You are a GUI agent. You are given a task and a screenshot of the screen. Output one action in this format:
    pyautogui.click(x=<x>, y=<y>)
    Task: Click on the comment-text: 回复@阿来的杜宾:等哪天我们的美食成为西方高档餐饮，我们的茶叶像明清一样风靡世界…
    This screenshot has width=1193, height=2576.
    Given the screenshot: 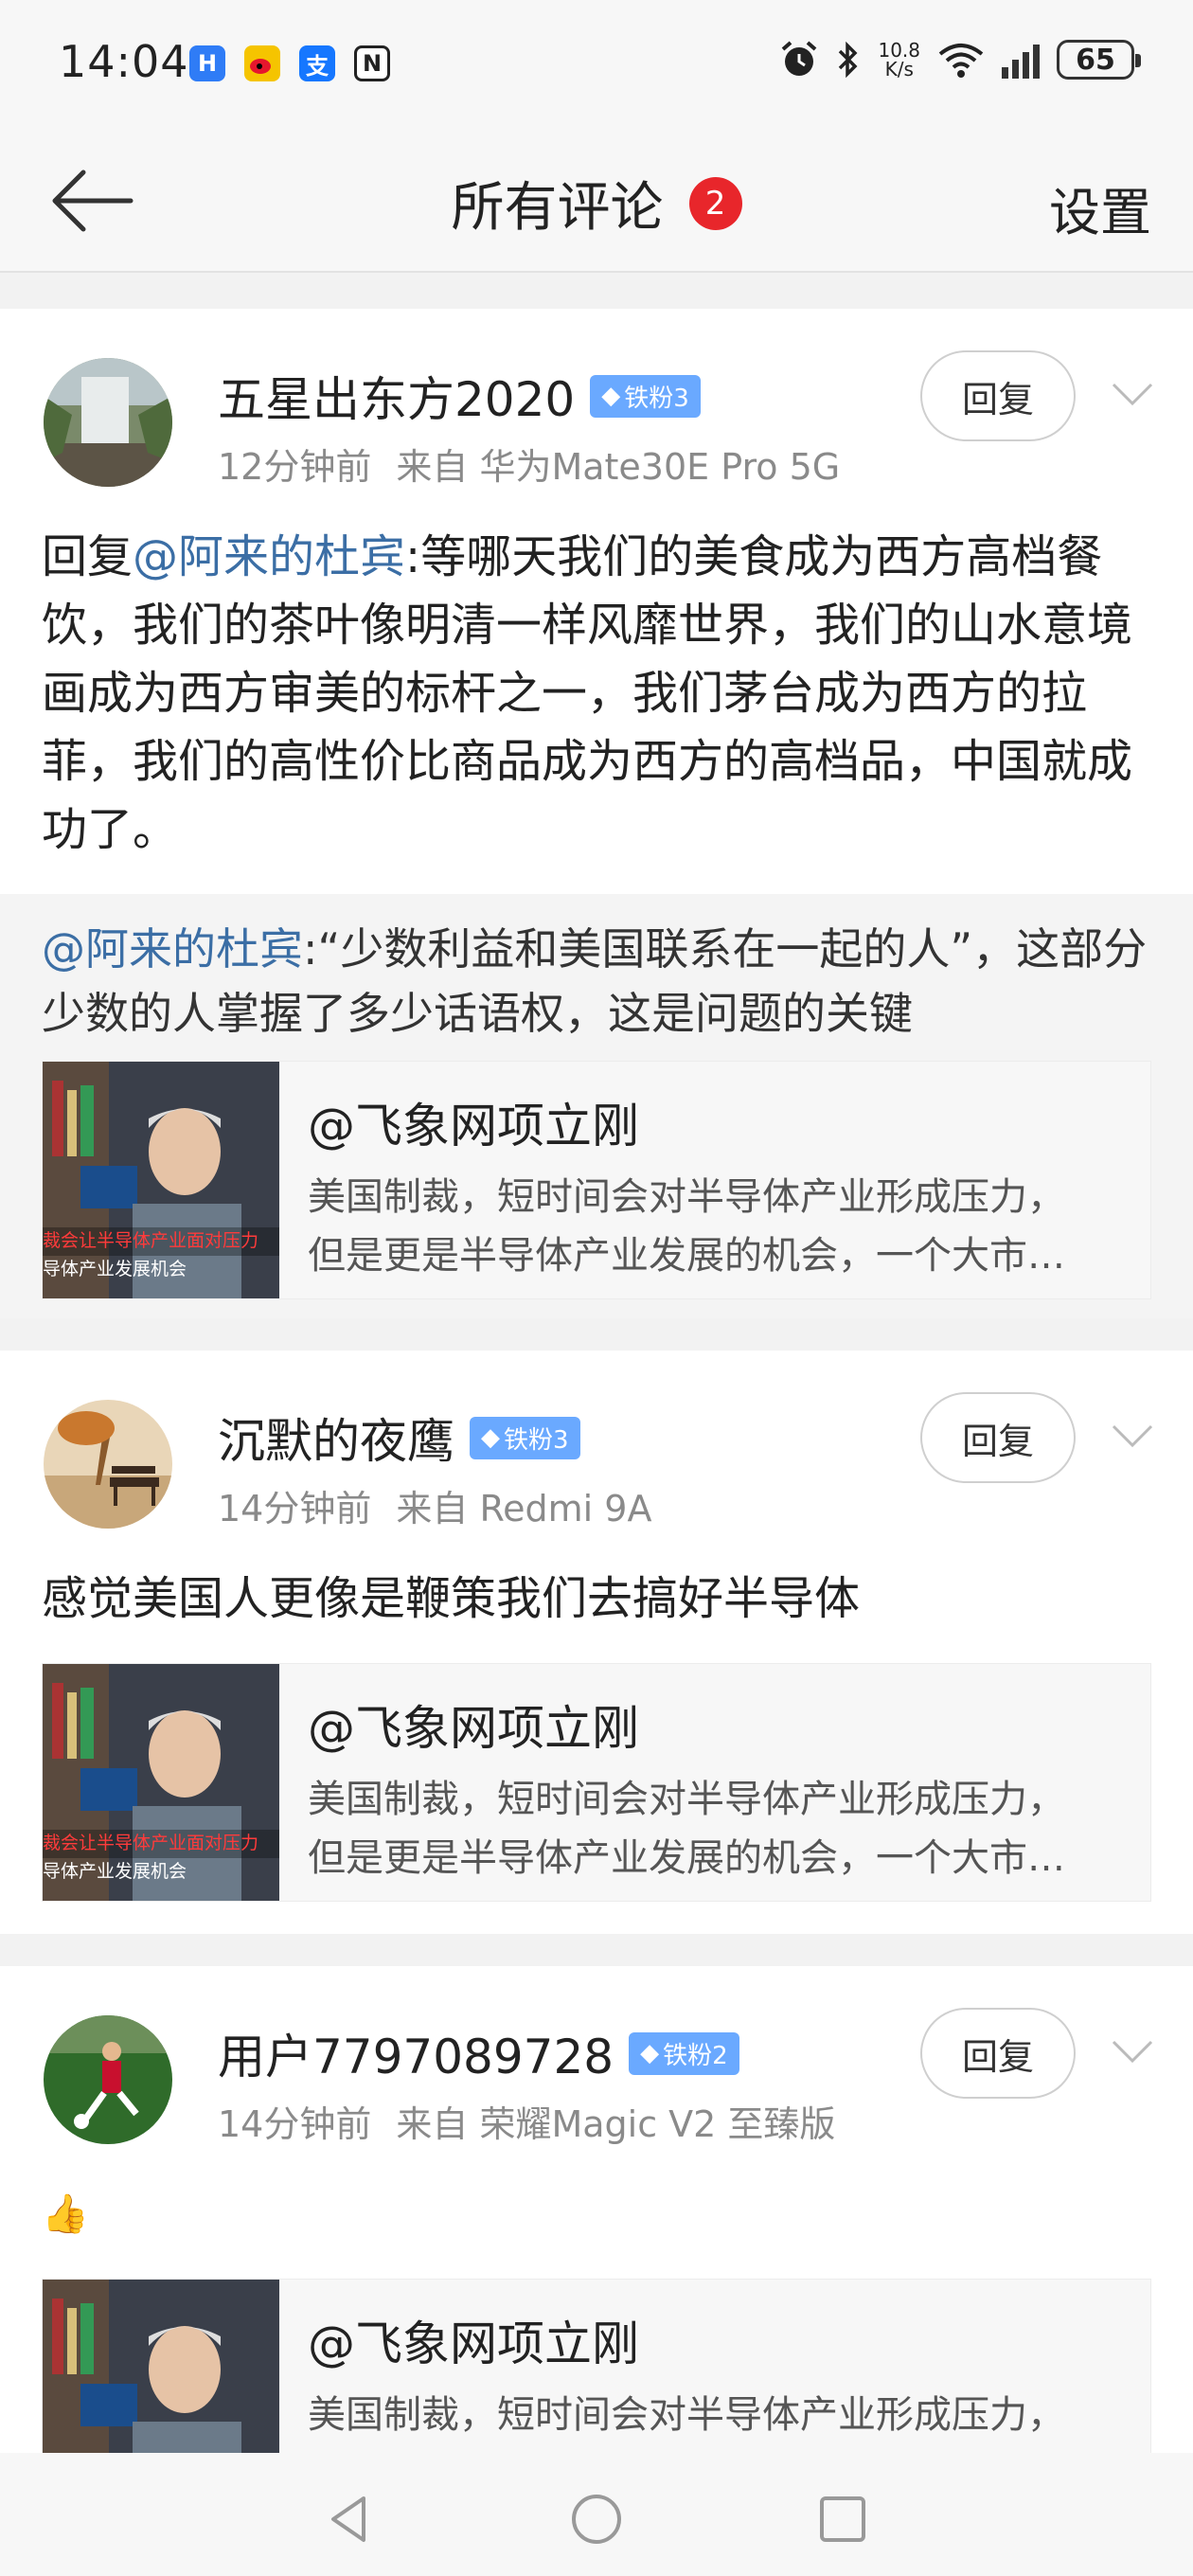 What is the action you would take?
    pyautogui.click(x=587, y=693)
    